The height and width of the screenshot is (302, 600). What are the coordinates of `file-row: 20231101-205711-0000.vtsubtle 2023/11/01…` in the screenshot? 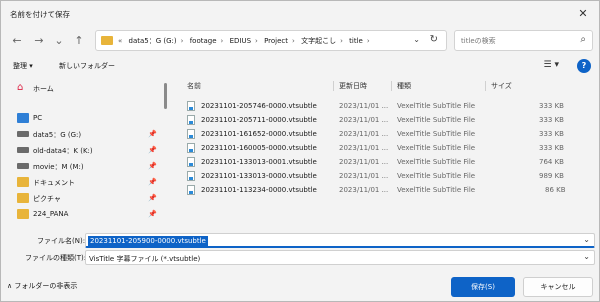 It's located at (386, 120).